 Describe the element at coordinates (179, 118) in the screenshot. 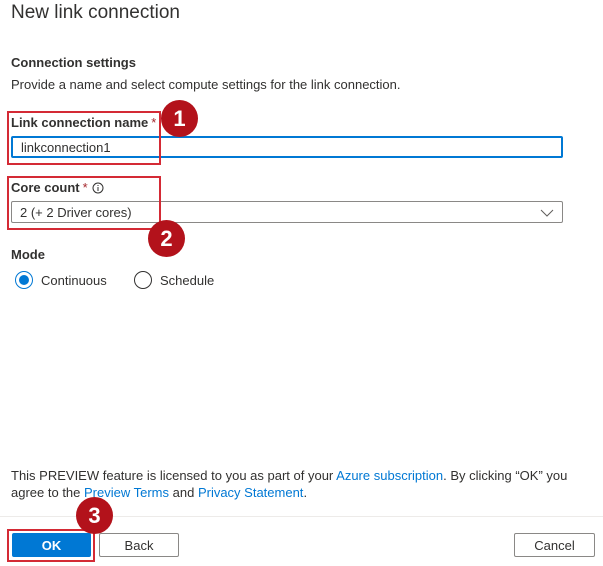

I see `callout-badge-1: 1` at that location.